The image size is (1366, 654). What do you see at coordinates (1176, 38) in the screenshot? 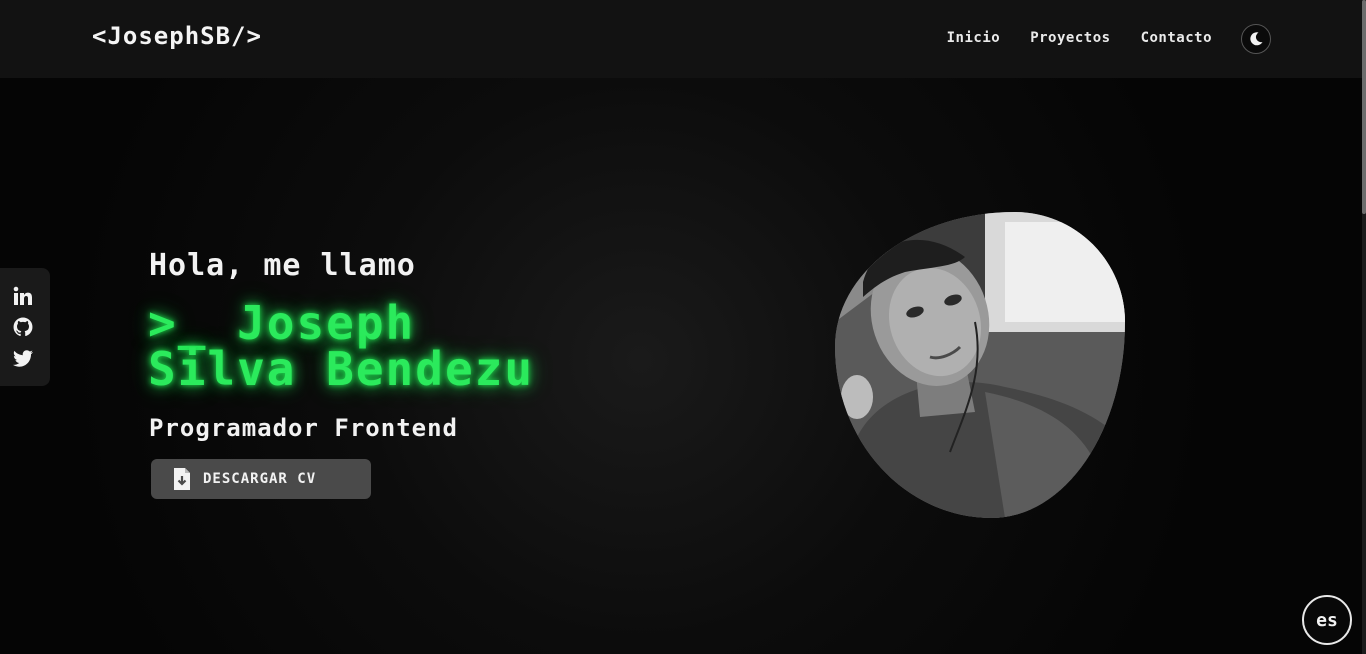
I see `nav-link-contacto: Contacto` at bounding box center [1176, 38].